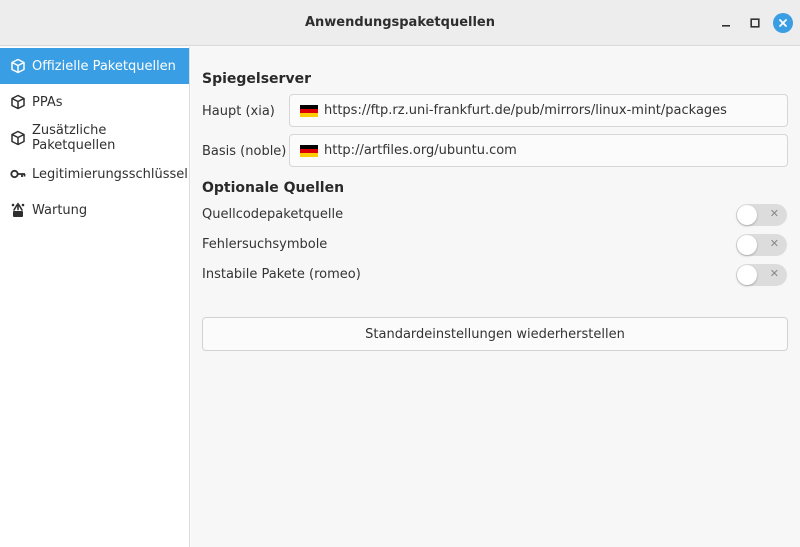 This screenshot has width=800, height=547. Describe the element at coordinates (244, 151) in the screenshot. I see `base-mirror-label: Basis (noble)` at that location.